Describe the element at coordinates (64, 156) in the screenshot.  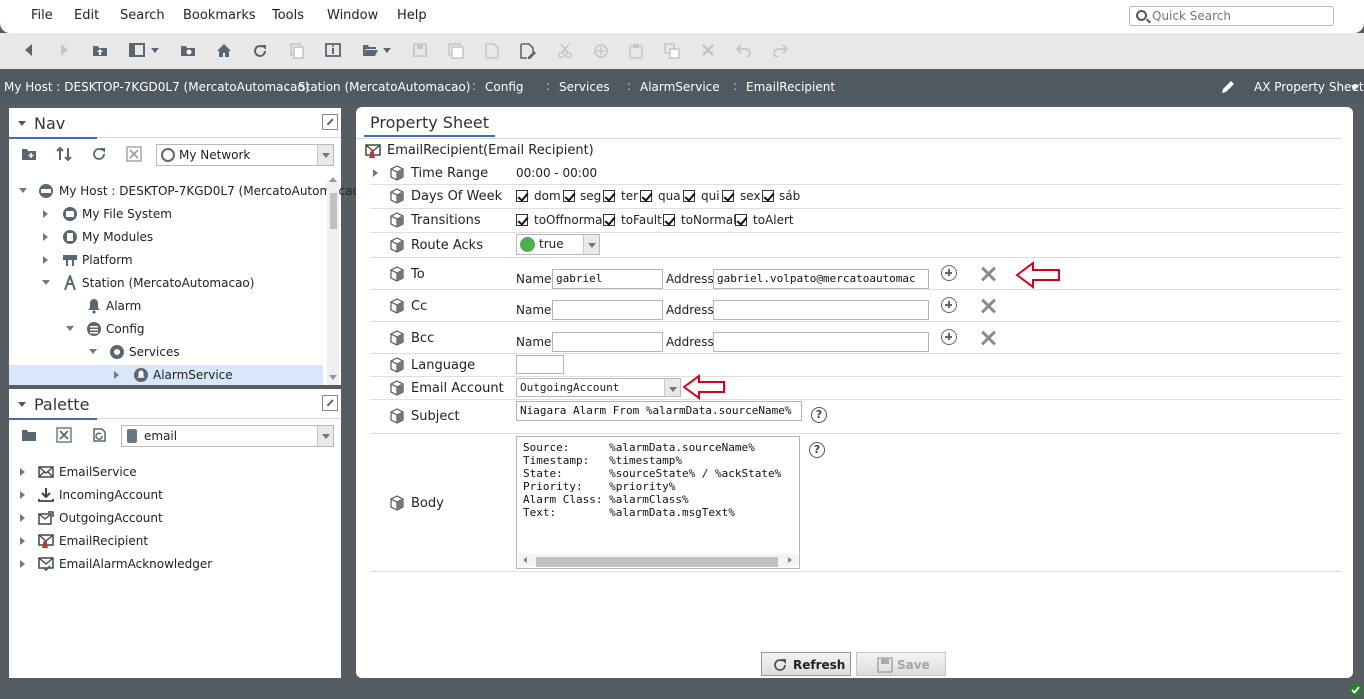
I see `sort-icon` at that location.